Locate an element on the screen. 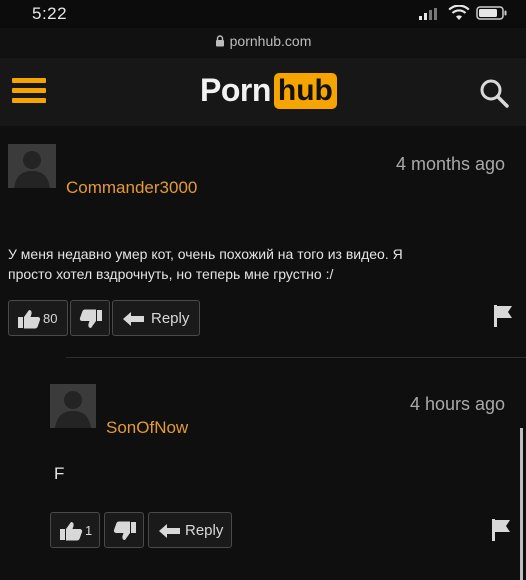 Image resolution: width=526 pixels, height=580 pixels. like-button: 80 is located at coordinates (38, 318).